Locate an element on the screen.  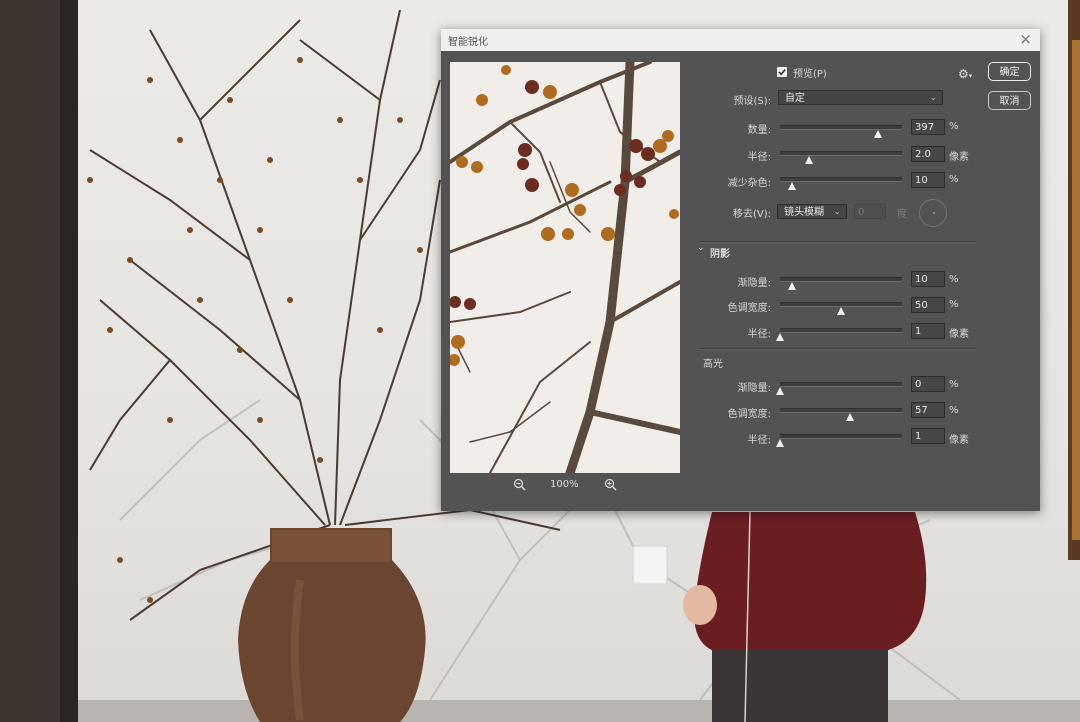
radius-input: 2.0 is located at coordinates (928, 154).